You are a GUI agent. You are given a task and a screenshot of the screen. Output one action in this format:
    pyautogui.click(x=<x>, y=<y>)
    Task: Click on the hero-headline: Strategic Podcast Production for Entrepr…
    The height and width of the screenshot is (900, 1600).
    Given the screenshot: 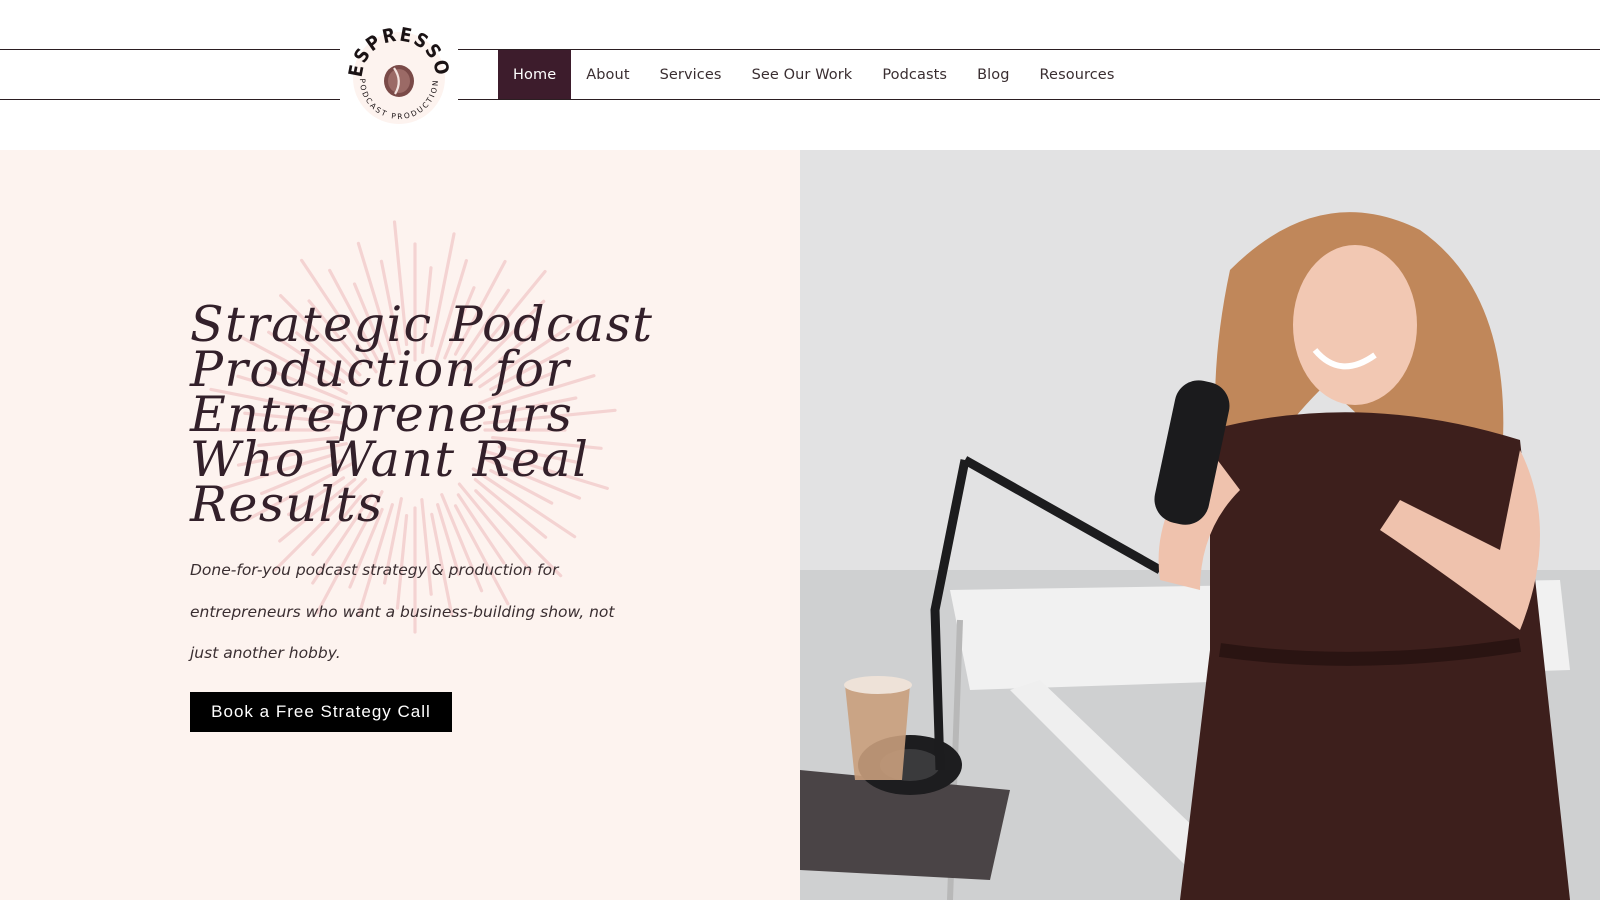 What is the action you would take?
    pyautogui.click(x=425, y=416)
    